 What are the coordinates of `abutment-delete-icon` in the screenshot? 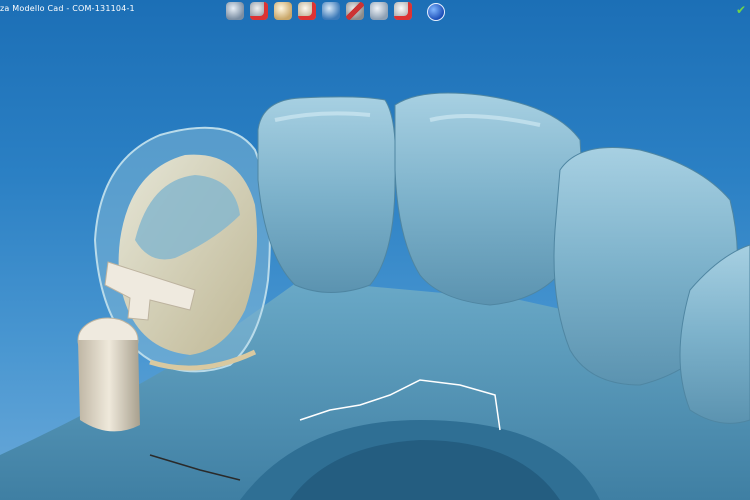 It's located at (403, 11).